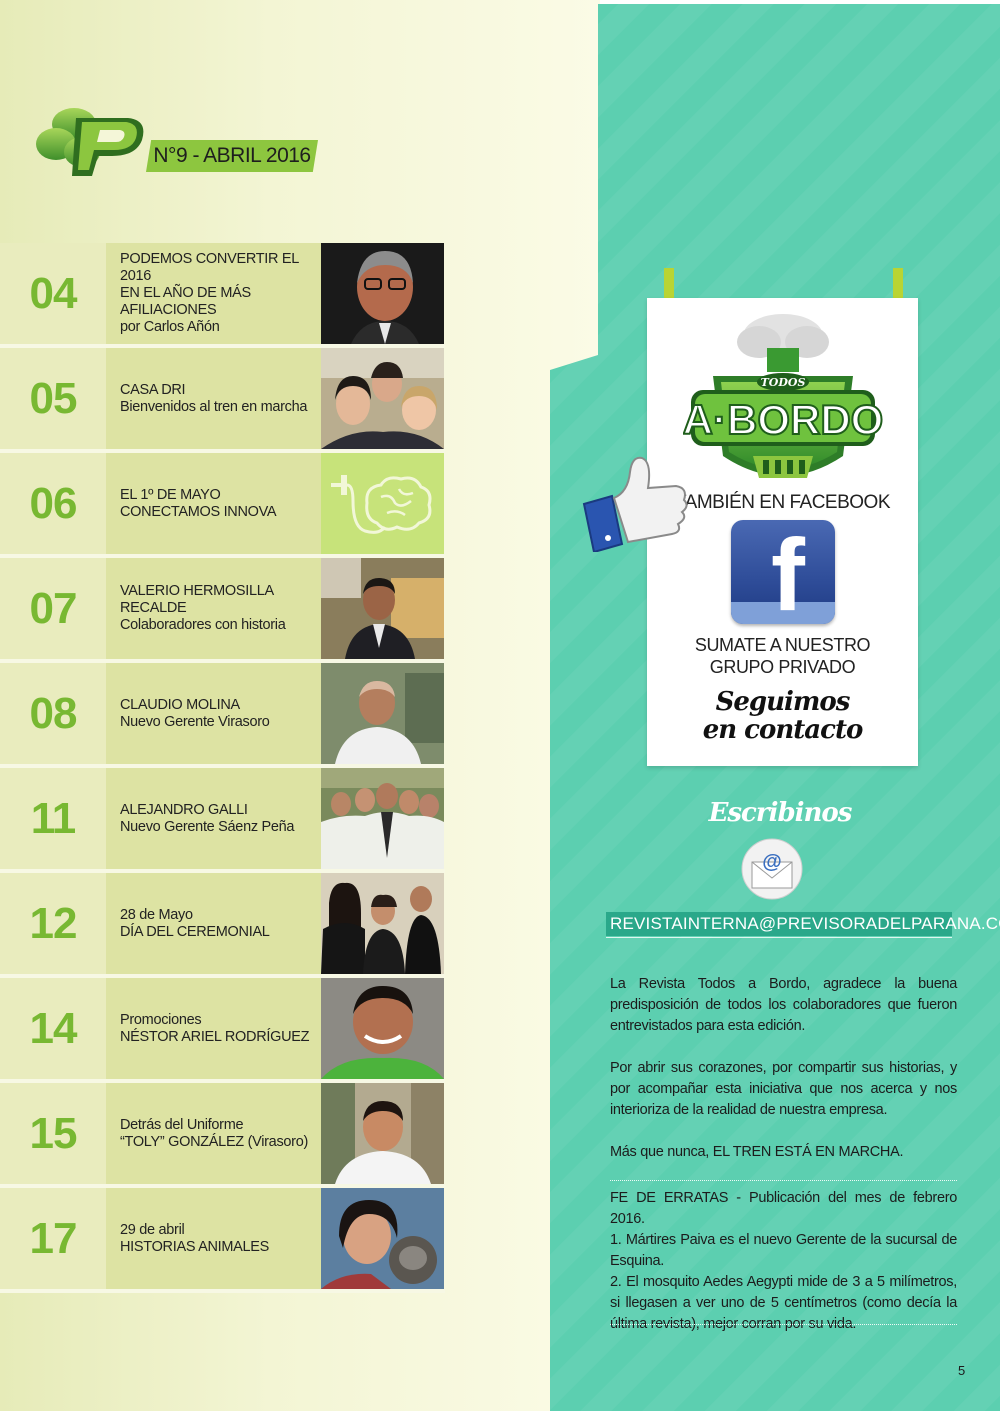 The height and width of the screenshot is (1411, 1000). I want to click on toc-page-number: 15, so click(53, 1133).